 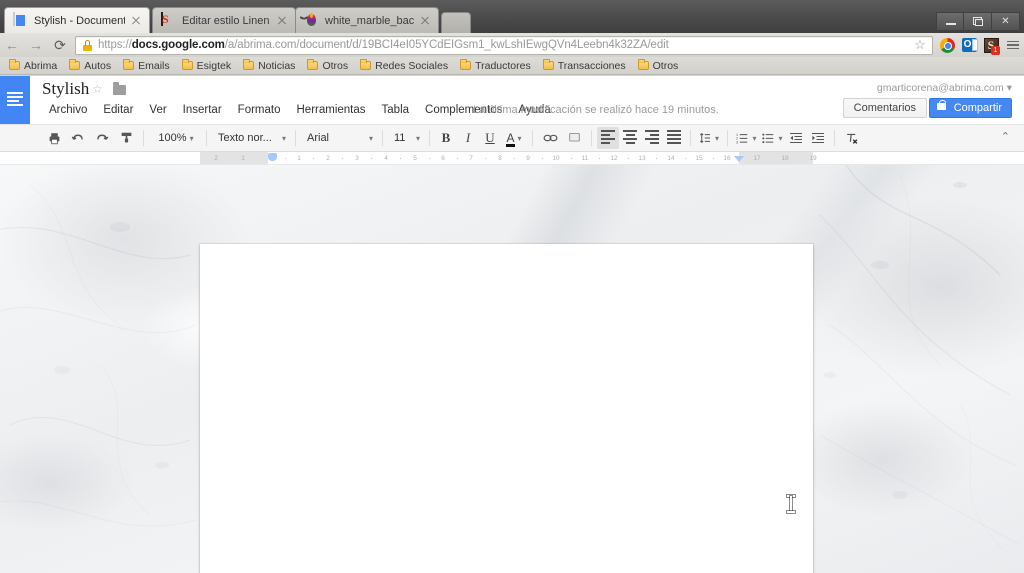 I want to click on bookmark-item: Redes Sociales, so click(x=404, y=66).